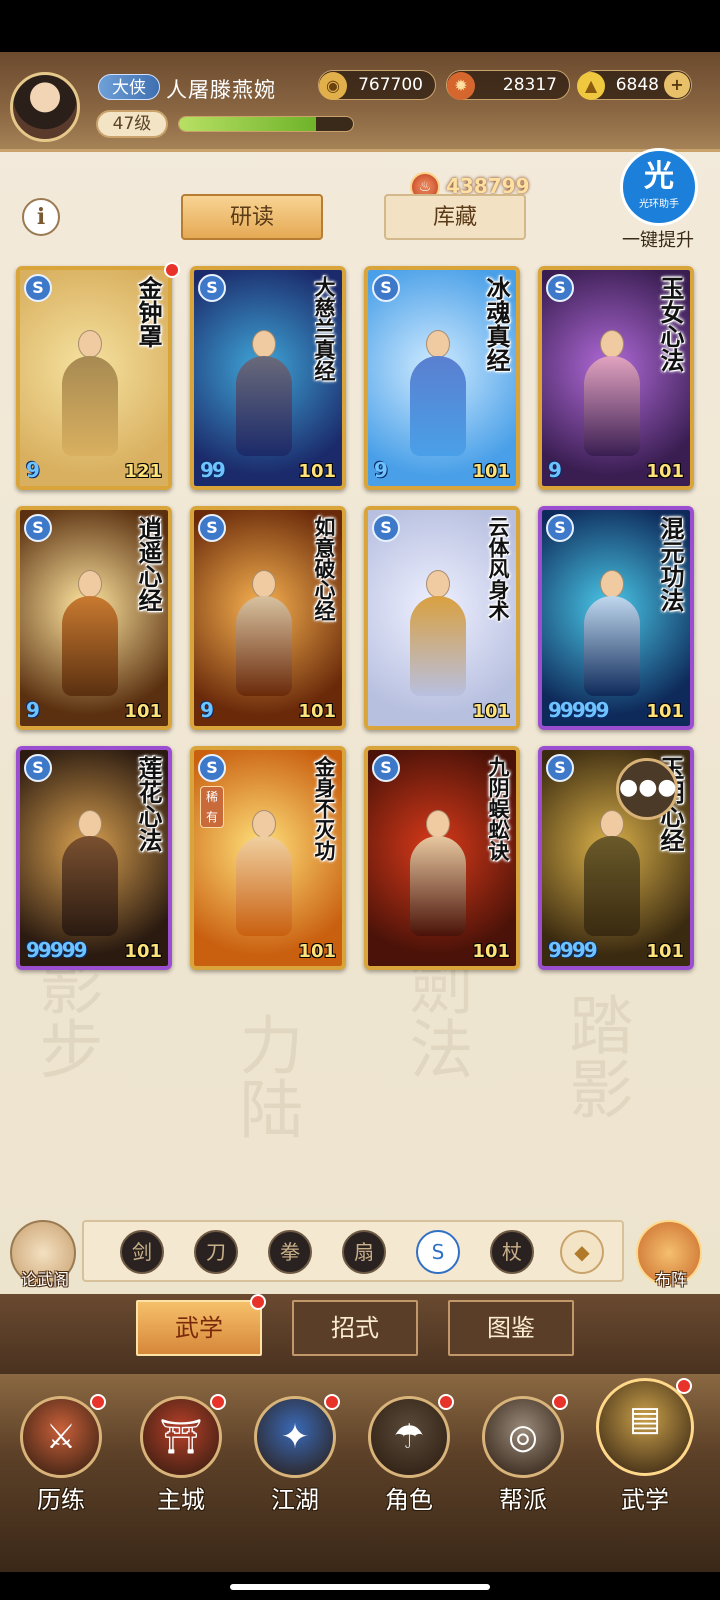 Image resolution: width=720 pixels, height=1600 pixels. I want to click on tab-collection: 库藏, so click(455, 217).